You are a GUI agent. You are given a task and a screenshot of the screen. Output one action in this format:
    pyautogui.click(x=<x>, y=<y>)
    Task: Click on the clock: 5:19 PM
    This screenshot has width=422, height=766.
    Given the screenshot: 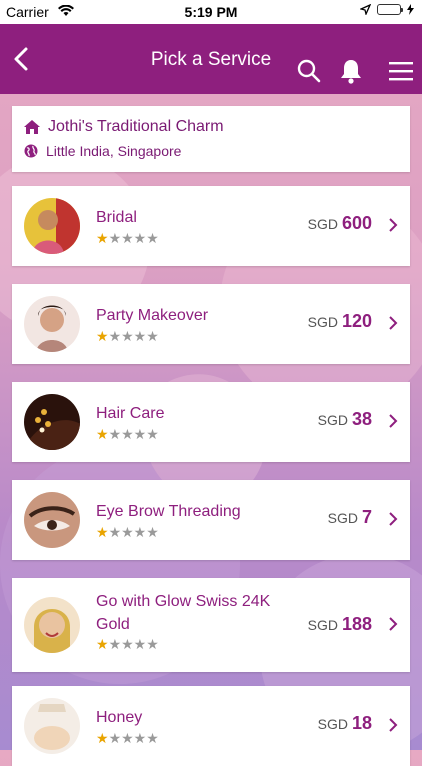 What is the action you would take?
    pyautogui.click(x=211, y=12)
    